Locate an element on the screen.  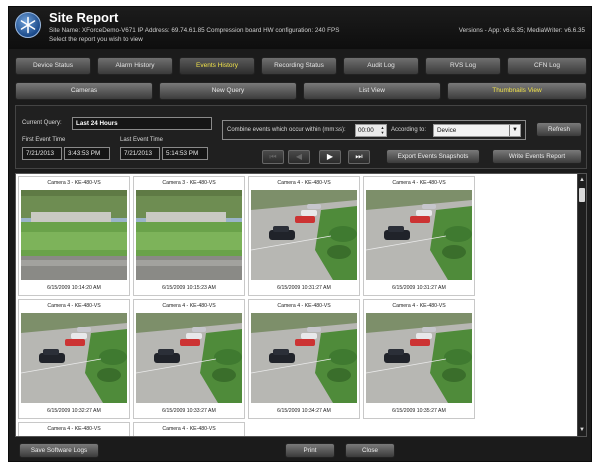
snowflake-logo-icon is located at coordinates (28, 25).